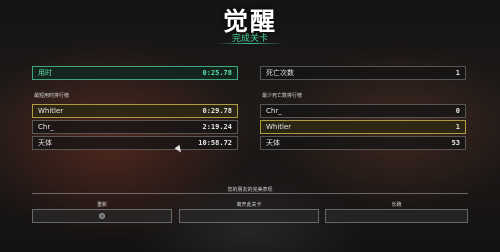 The height and width of the screenshot is (252, 500). What do you see at coordinates (217, 73) in the screenshot?
I see `time-value: 0:25.78` at bounding box center [217, 73].